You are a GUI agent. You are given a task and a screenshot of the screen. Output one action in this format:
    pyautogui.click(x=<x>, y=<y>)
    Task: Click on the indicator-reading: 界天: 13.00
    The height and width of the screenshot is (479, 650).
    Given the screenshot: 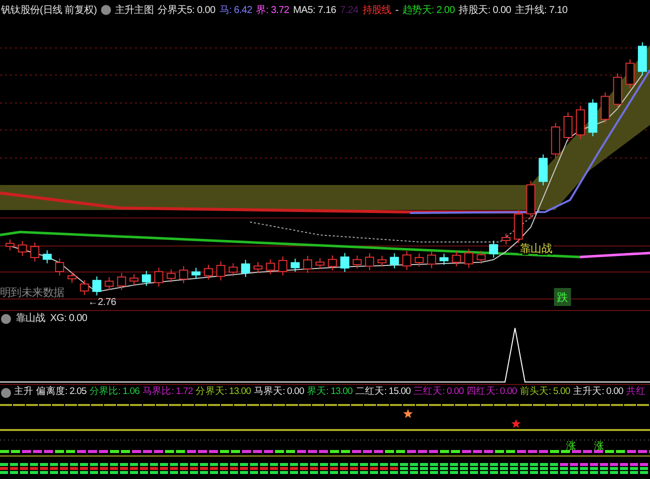 What is the action you would take?
    pyautogui.click(x=329, y=392)
    